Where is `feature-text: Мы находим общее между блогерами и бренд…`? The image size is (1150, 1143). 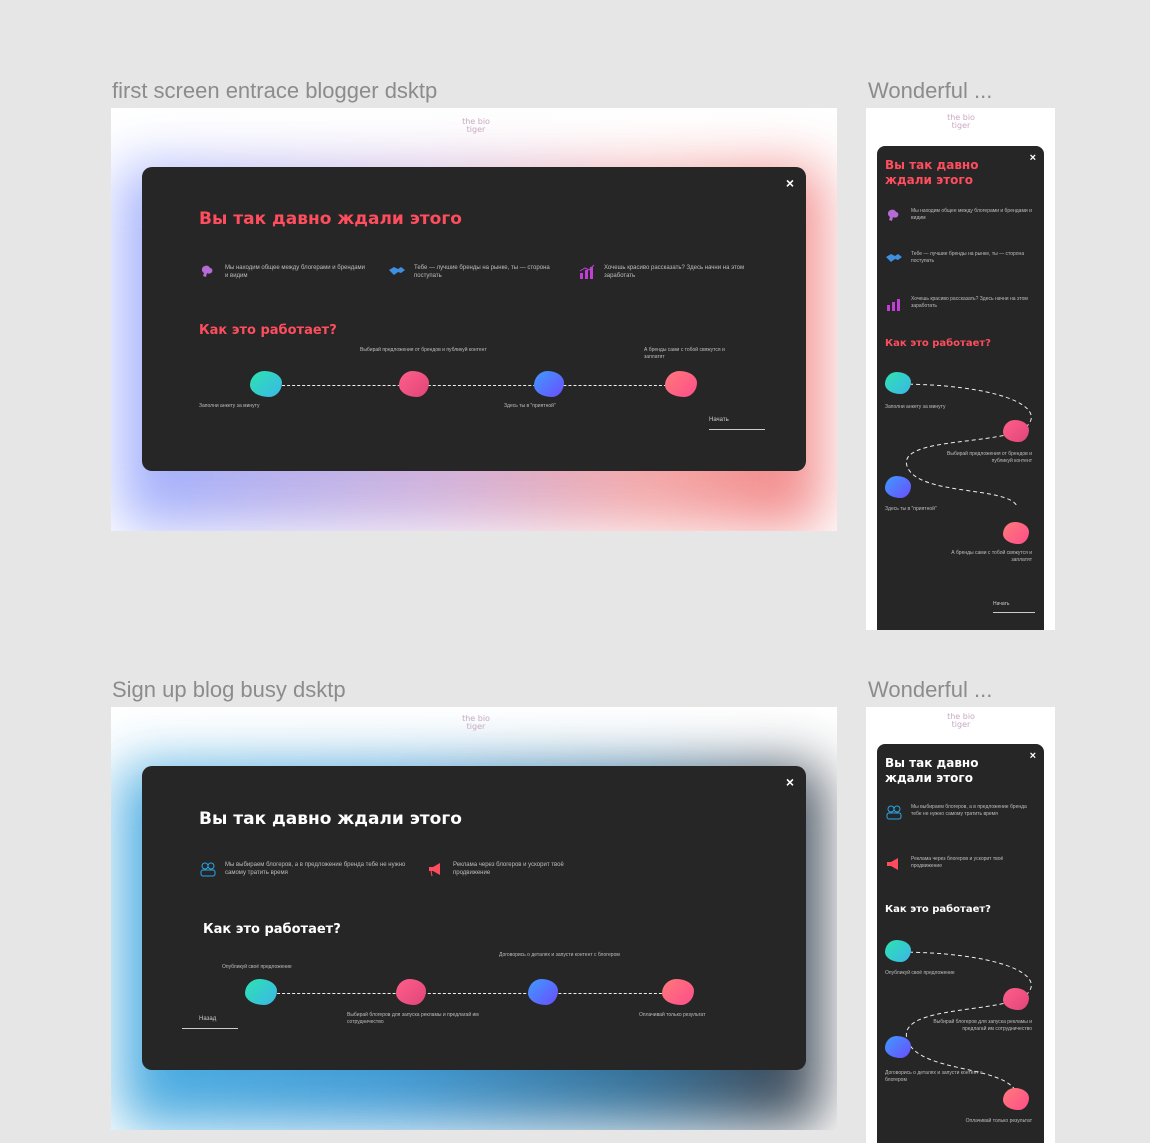 feature-text: Мы находим общее между блогерами и бренд… is located at coordinates (971, 214).